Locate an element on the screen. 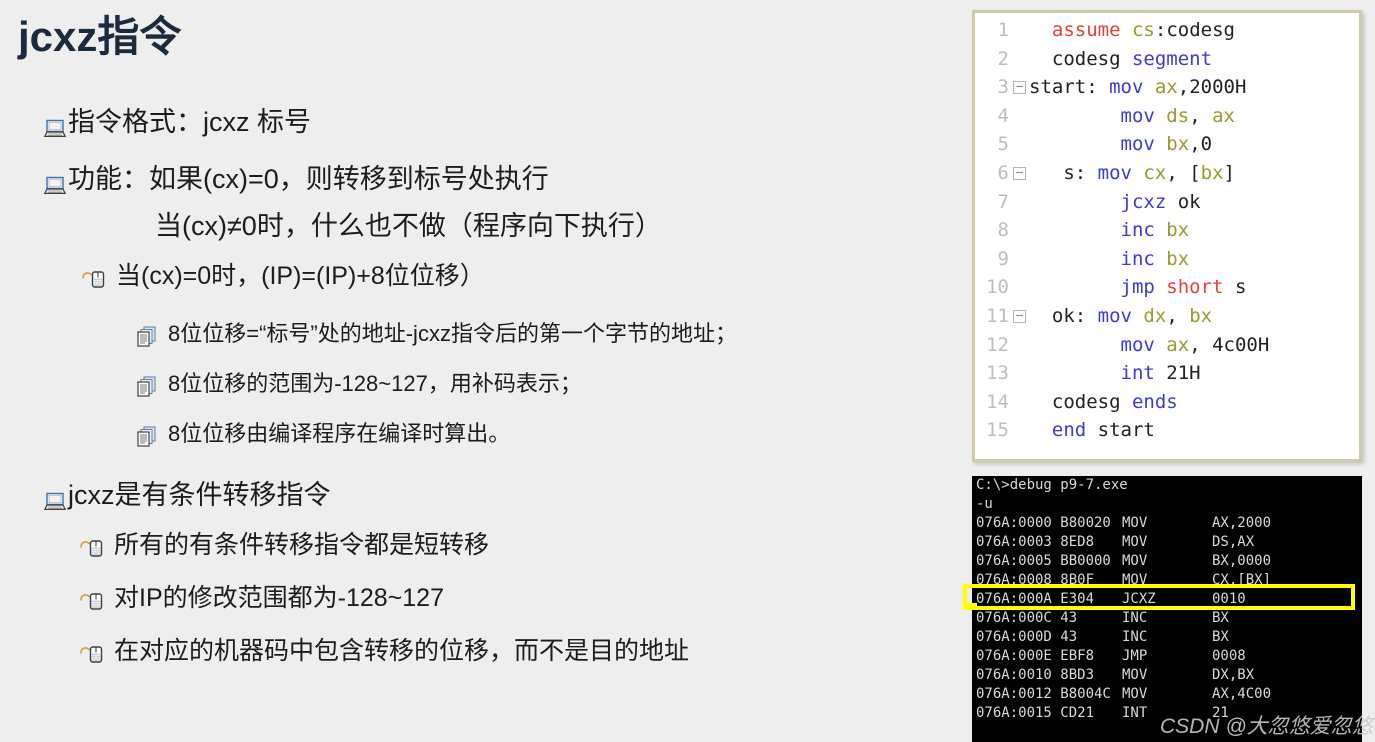  code-line: 10 jmp short s is located at coordinates (1167, 290).